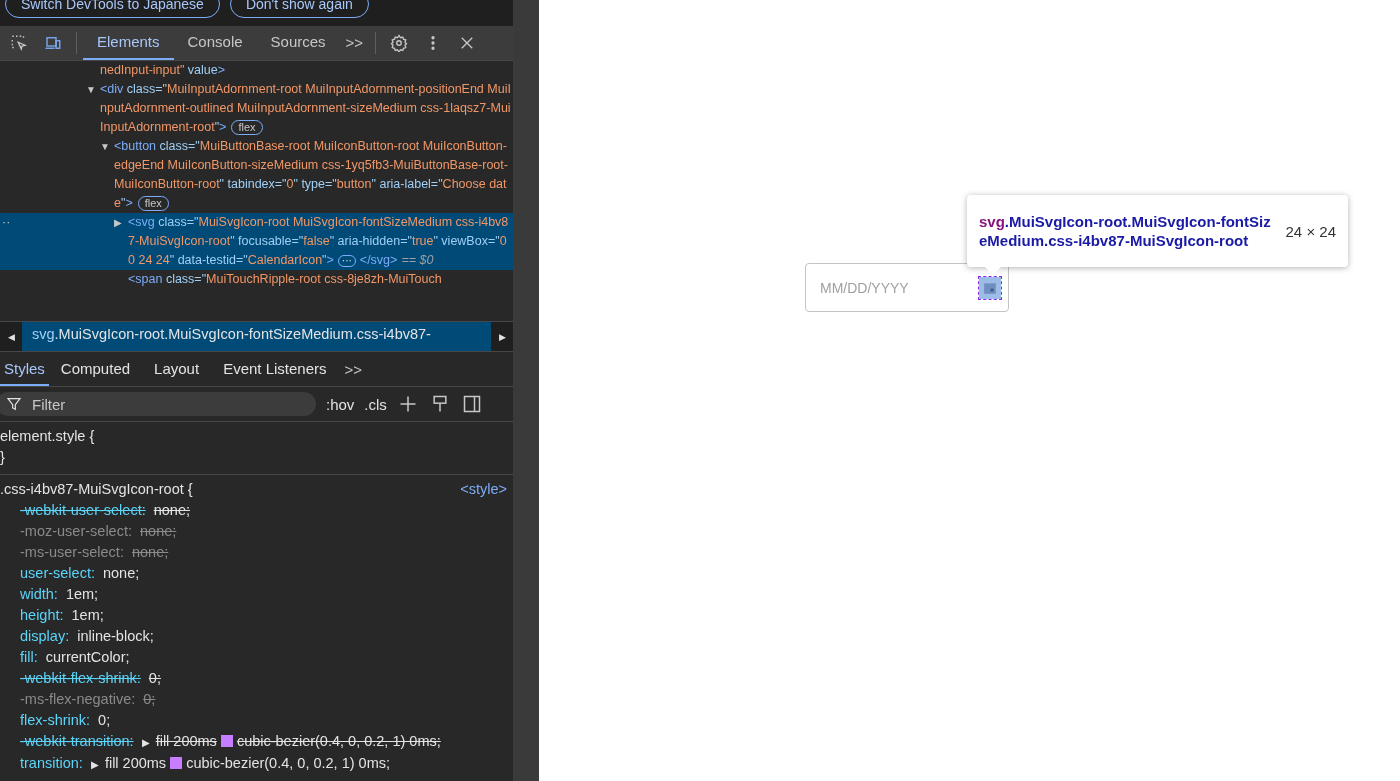  What do you see at coordinates (6, 222) in the screenshot?
I see `gutter-dots: ··` at bounding box center [6, 222].